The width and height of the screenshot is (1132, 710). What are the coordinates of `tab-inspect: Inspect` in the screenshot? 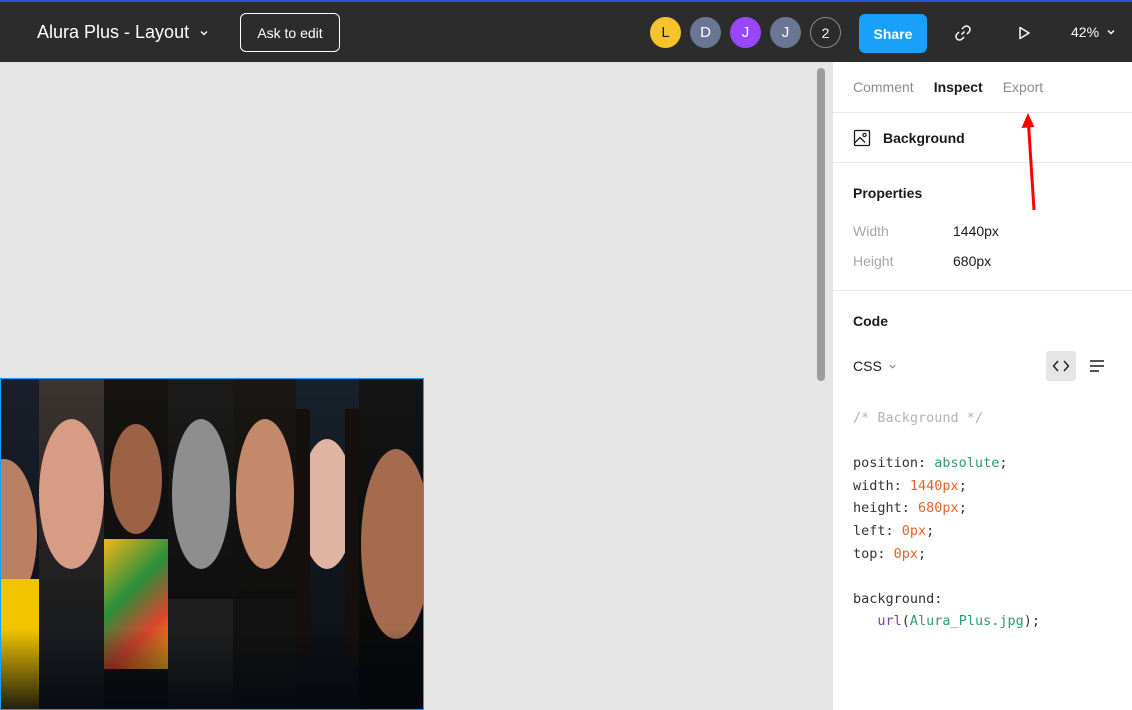 It's located at (958, 87).